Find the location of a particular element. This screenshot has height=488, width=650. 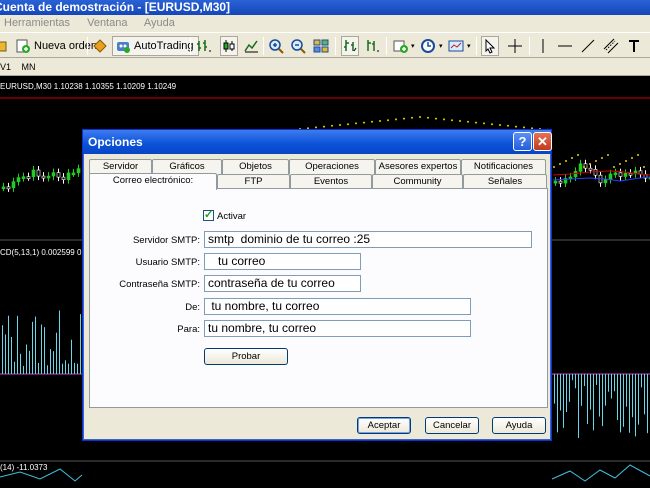

crosshair-tool-button is located at coordinates (515, 46).